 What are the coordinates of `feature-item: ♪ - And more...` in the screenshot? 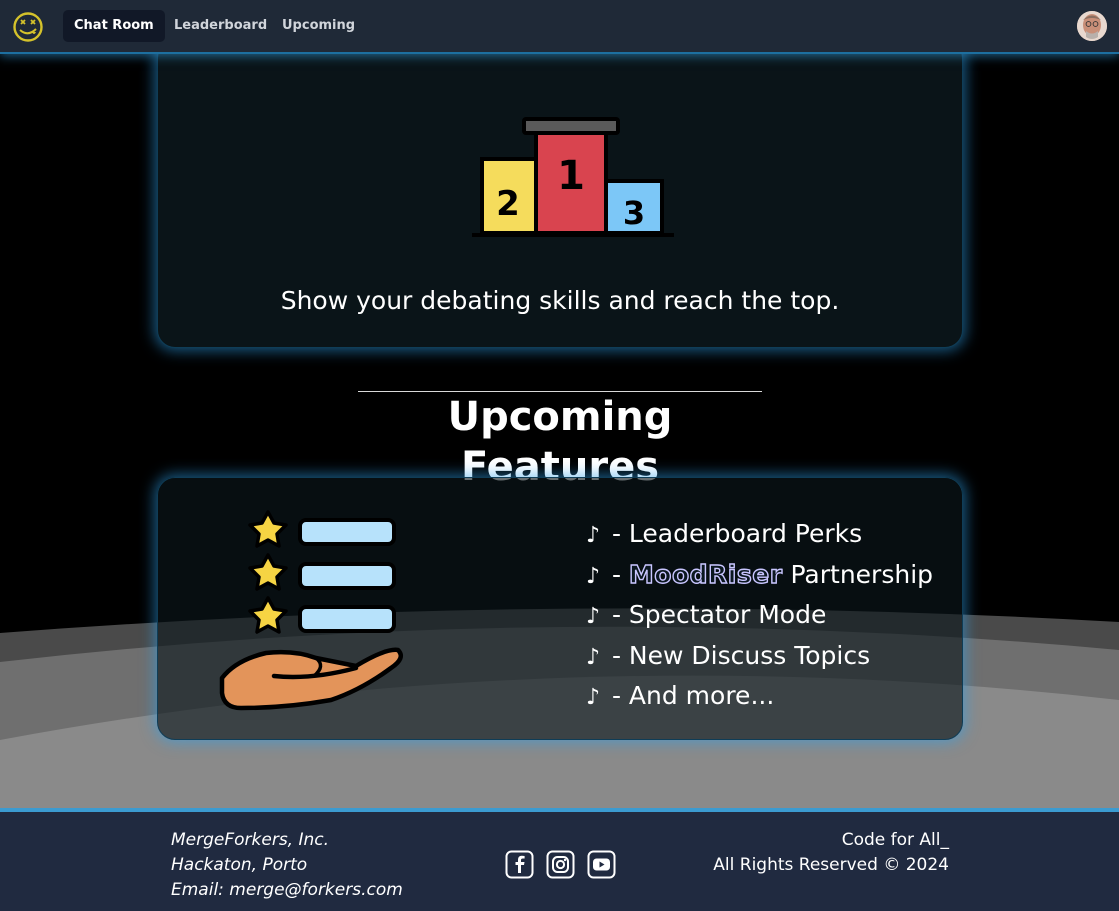 It's located at (759, 696).